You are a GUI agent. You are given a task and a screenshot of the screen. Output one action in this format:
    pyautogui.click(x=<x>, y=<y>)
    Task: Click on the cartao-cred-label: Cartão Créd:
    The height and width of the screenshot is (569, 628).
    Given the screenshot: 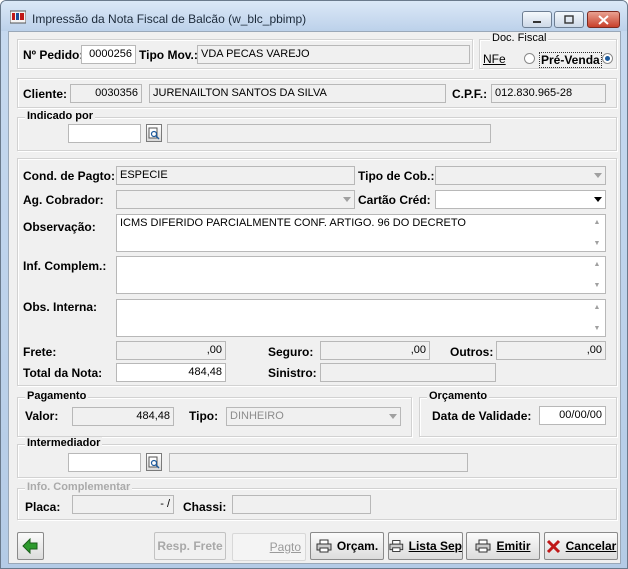 What is the action you would take?
    pyautogui.click(x=394, y=200)
    